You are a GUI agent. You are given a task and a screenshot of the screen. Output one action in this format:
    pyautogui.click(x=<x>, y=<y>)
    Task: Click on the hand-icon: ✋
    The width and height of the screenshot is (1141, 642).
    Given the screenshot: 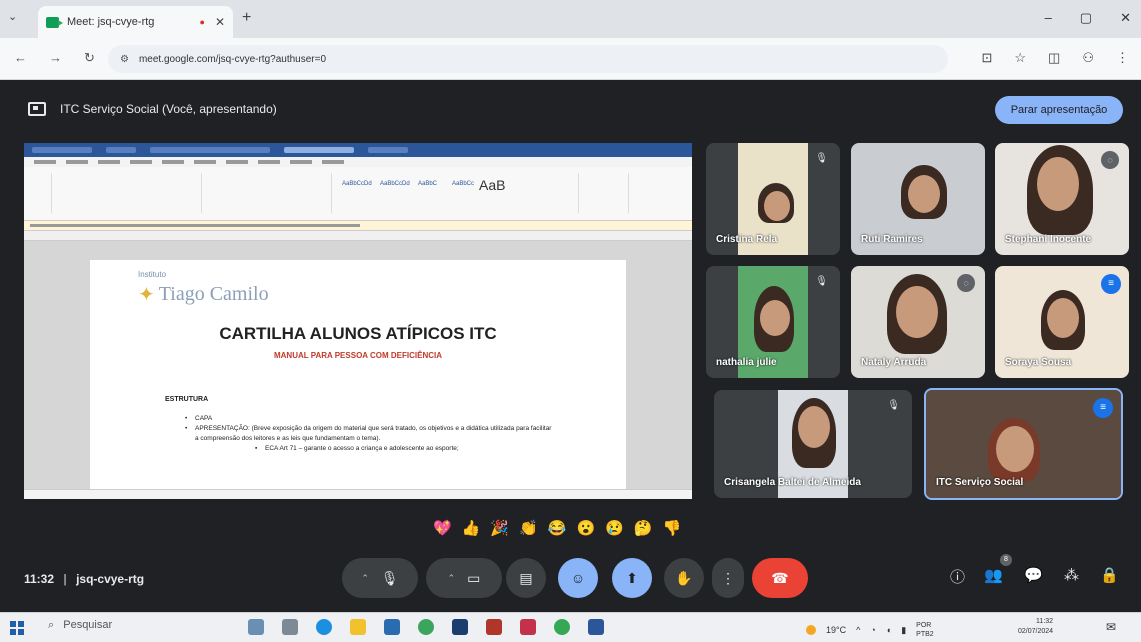 What is the action you would take?
    pyautogui.click(x=684, y=577)
    